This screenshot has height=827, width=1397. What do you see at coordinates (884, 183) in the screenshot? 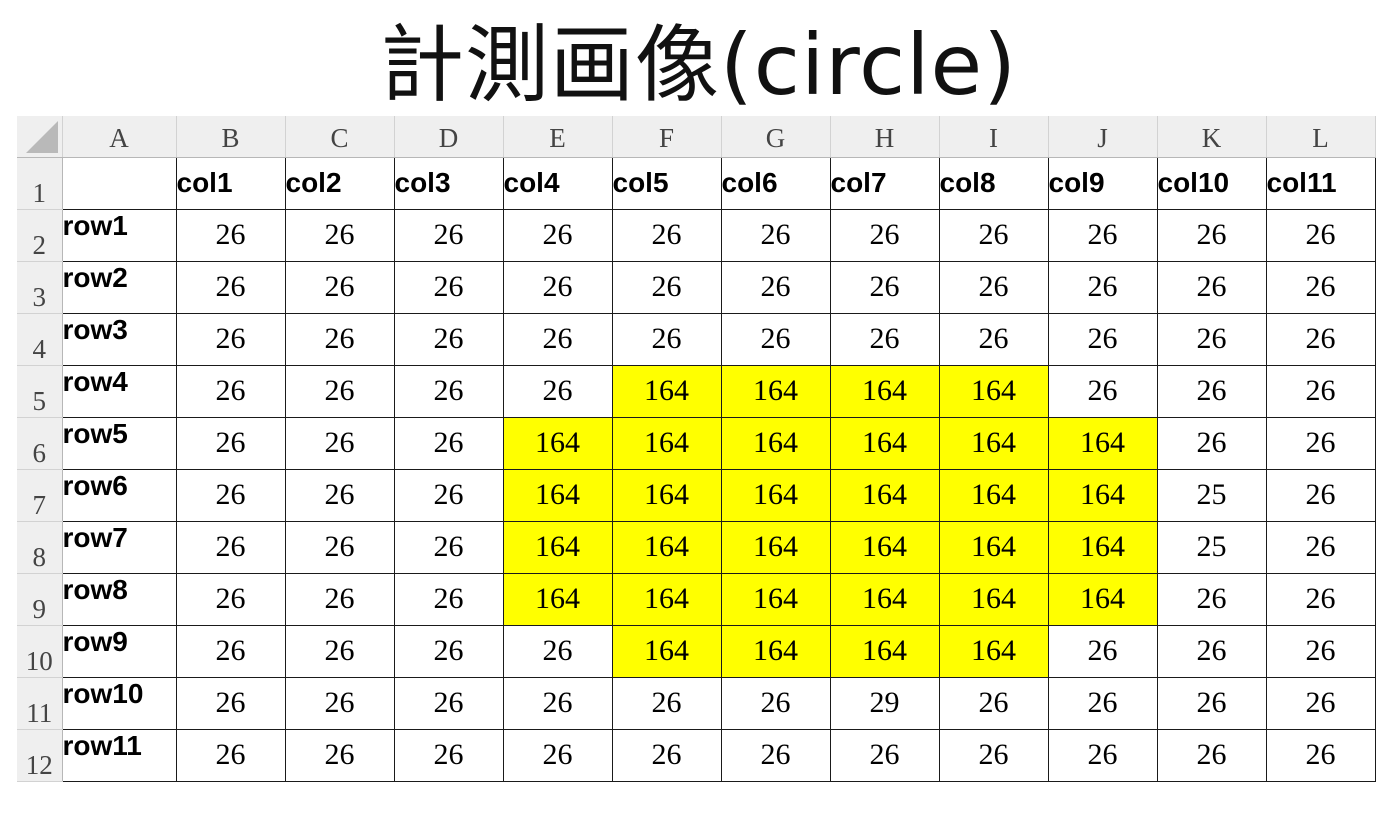
I see `column-label-cell: col7` at bounding box center [884, 183].